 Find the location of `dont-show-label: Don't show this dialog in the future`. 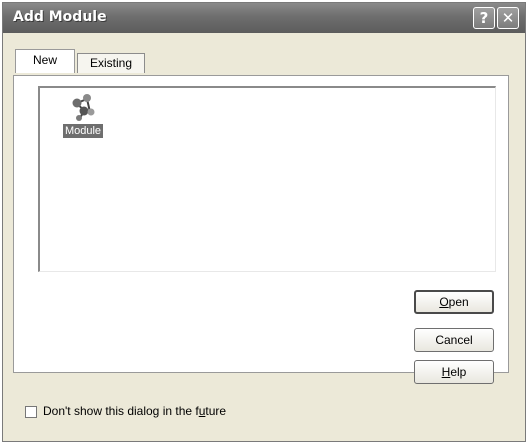

dont-show-label: Don't show this dialog in the future is located at coordinates (134, 411).